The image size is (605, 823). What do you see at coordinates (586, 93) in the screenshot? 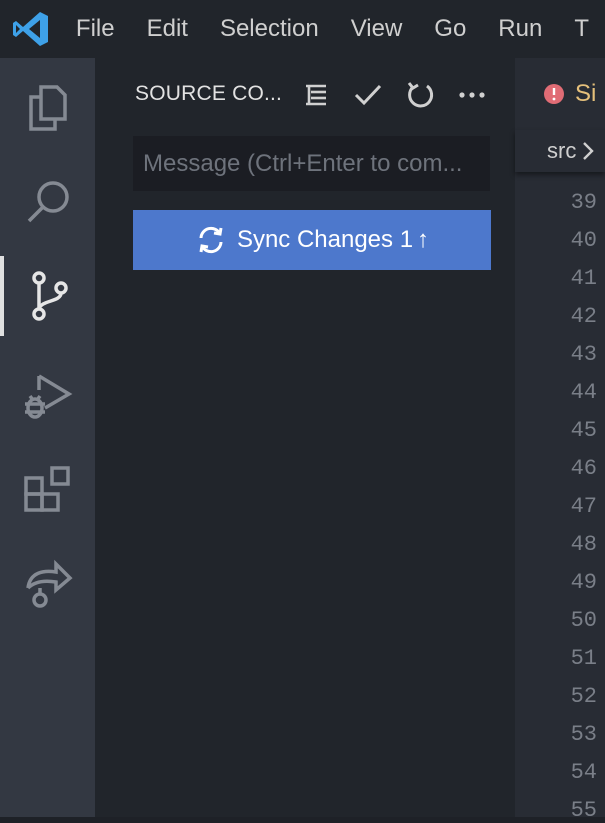
I see `tab-label: Si` at bounding box center [586, 93].